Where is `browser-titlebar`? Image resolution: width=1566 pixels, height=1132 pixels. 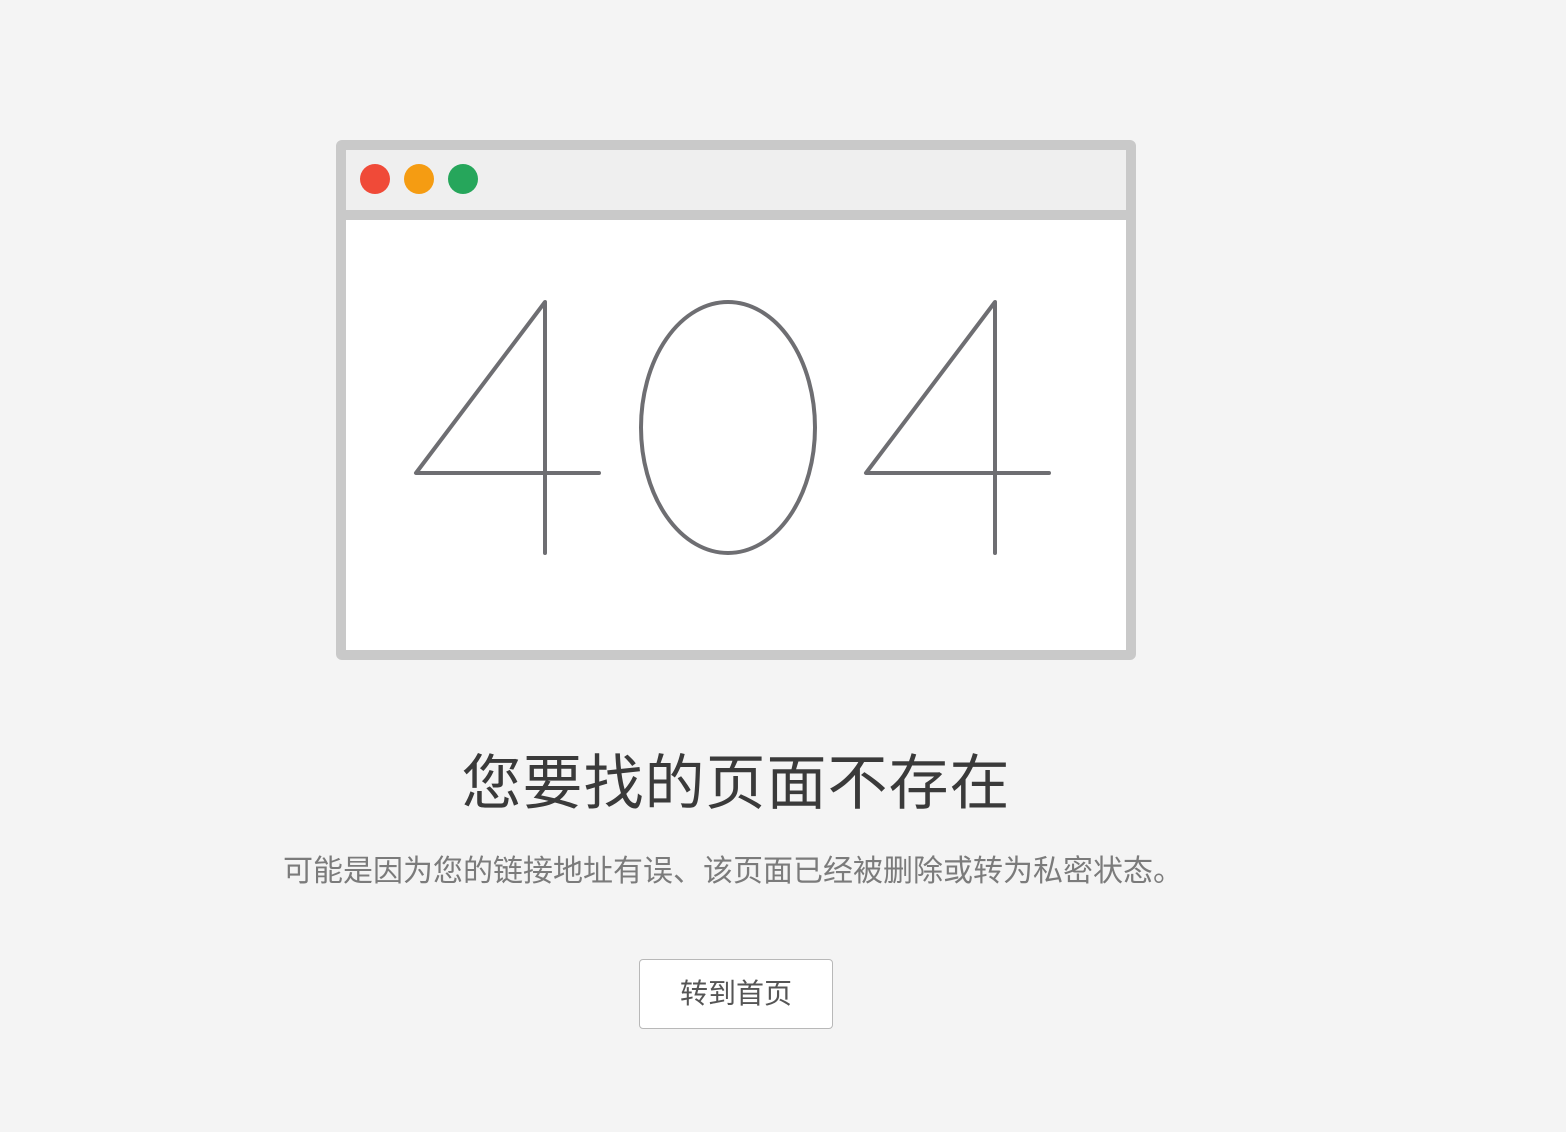 browser-titlebar is located at coordinates (736, 185).